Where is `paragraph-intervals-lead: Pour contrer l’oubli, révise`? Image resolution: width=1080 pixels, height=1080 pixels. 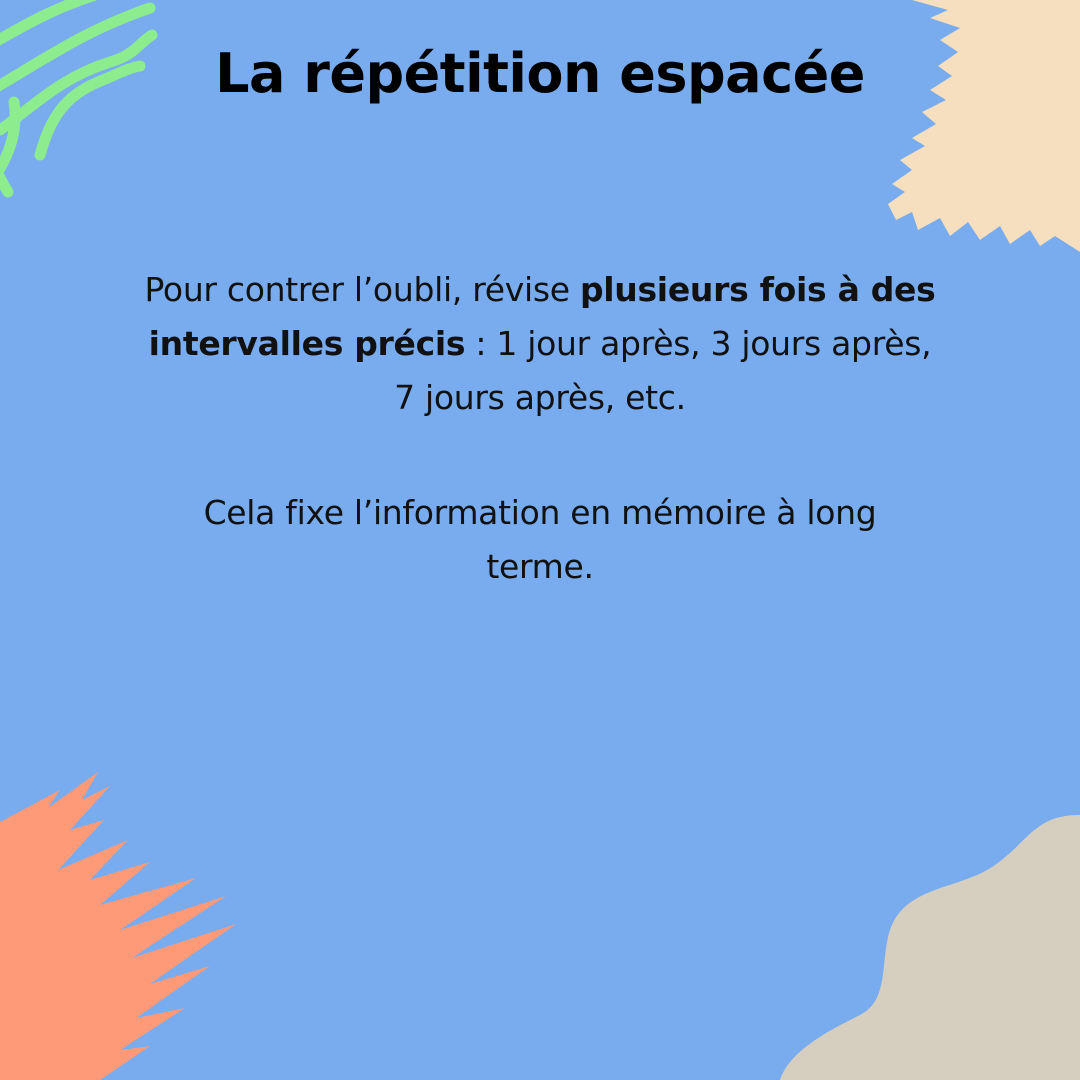
paragraph-intervals-lead: Pour contrer l’oubli, révise is located at coordinates (362, 289).